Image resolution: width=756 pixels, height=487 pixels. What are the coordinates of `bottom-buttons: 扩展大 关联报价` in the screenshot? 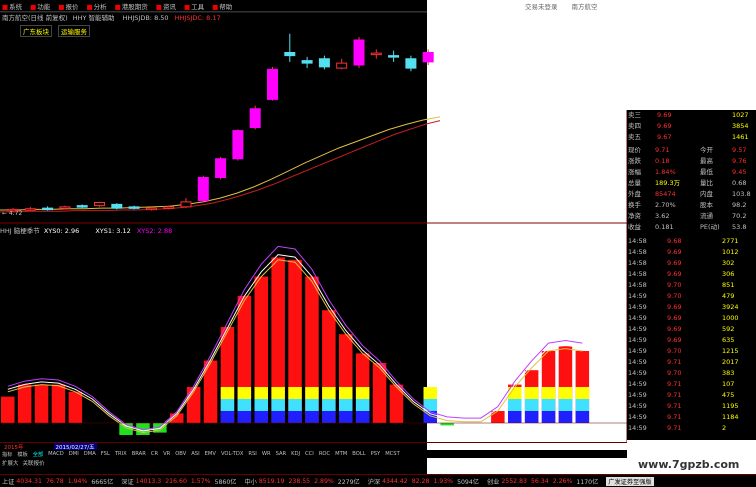 It's located at (22, 463).